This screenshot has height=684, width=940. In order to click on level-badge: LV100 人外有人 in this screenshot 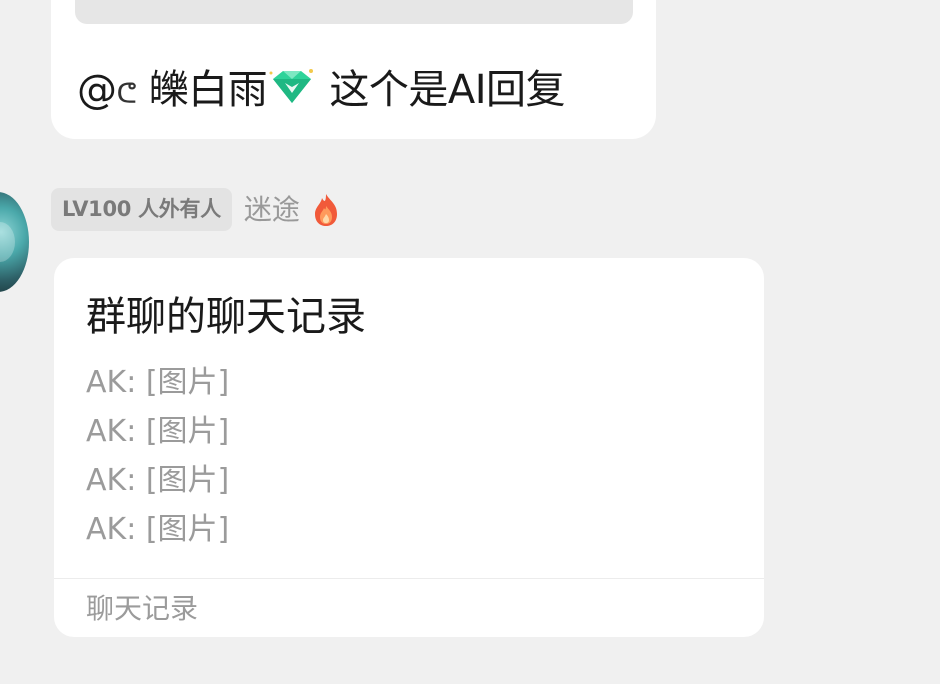, I will do `click(141, 209)`.